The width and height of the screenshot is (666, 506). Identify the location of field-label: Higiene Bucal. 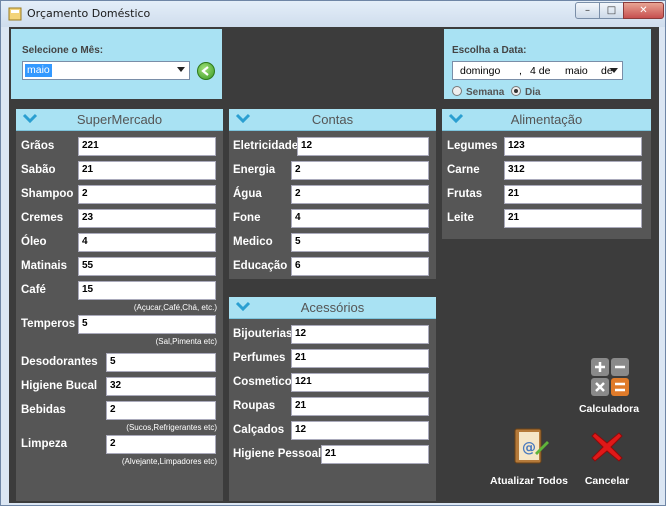
(59, 386).